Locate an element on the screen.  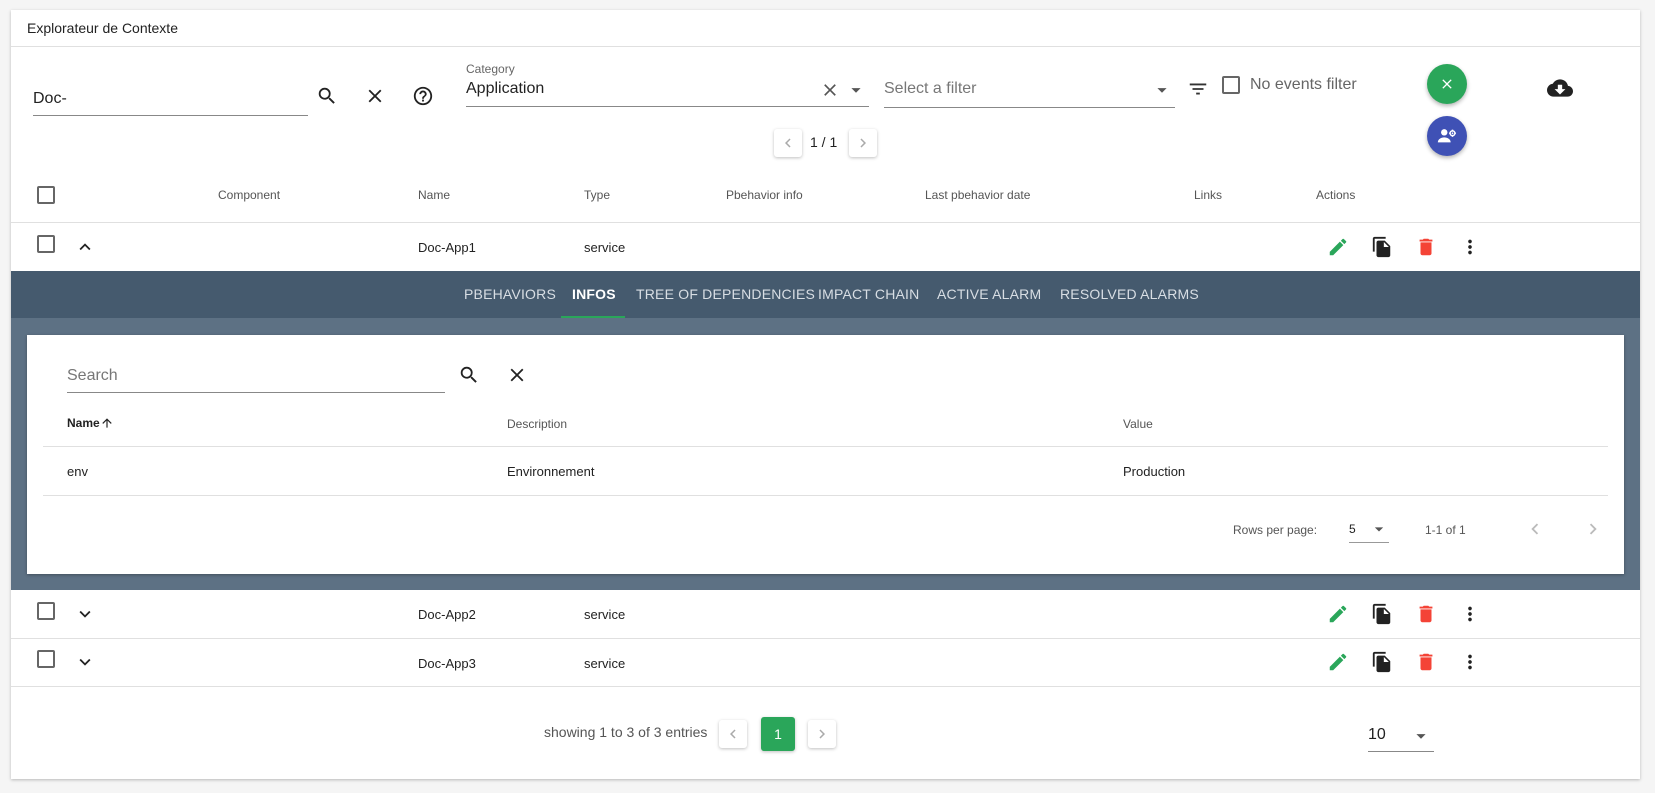
filter-placeholder: Select a filter is located at coordinates (930, 88).